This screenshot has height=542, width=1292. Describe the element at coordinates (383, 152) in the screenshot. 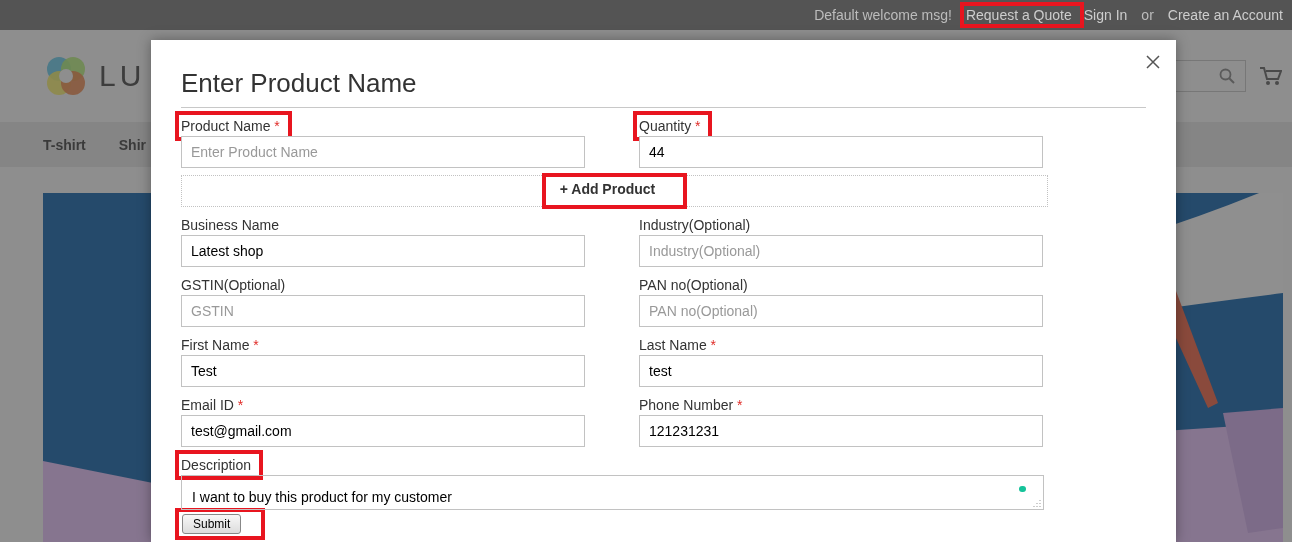

I see `input-field: Enter Product Name` at that location.